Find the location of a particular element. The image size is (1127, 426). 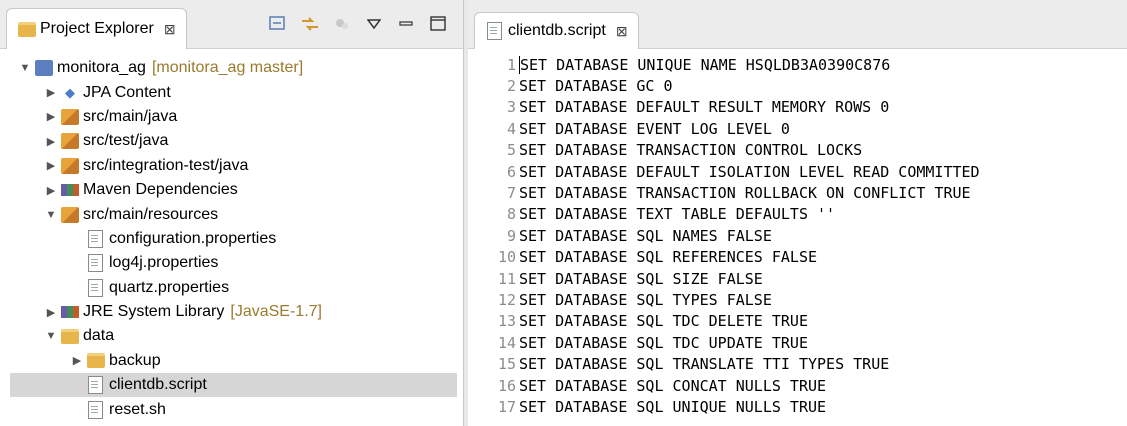

tree-item: log4j.properties is located at coordinates (231, 263).